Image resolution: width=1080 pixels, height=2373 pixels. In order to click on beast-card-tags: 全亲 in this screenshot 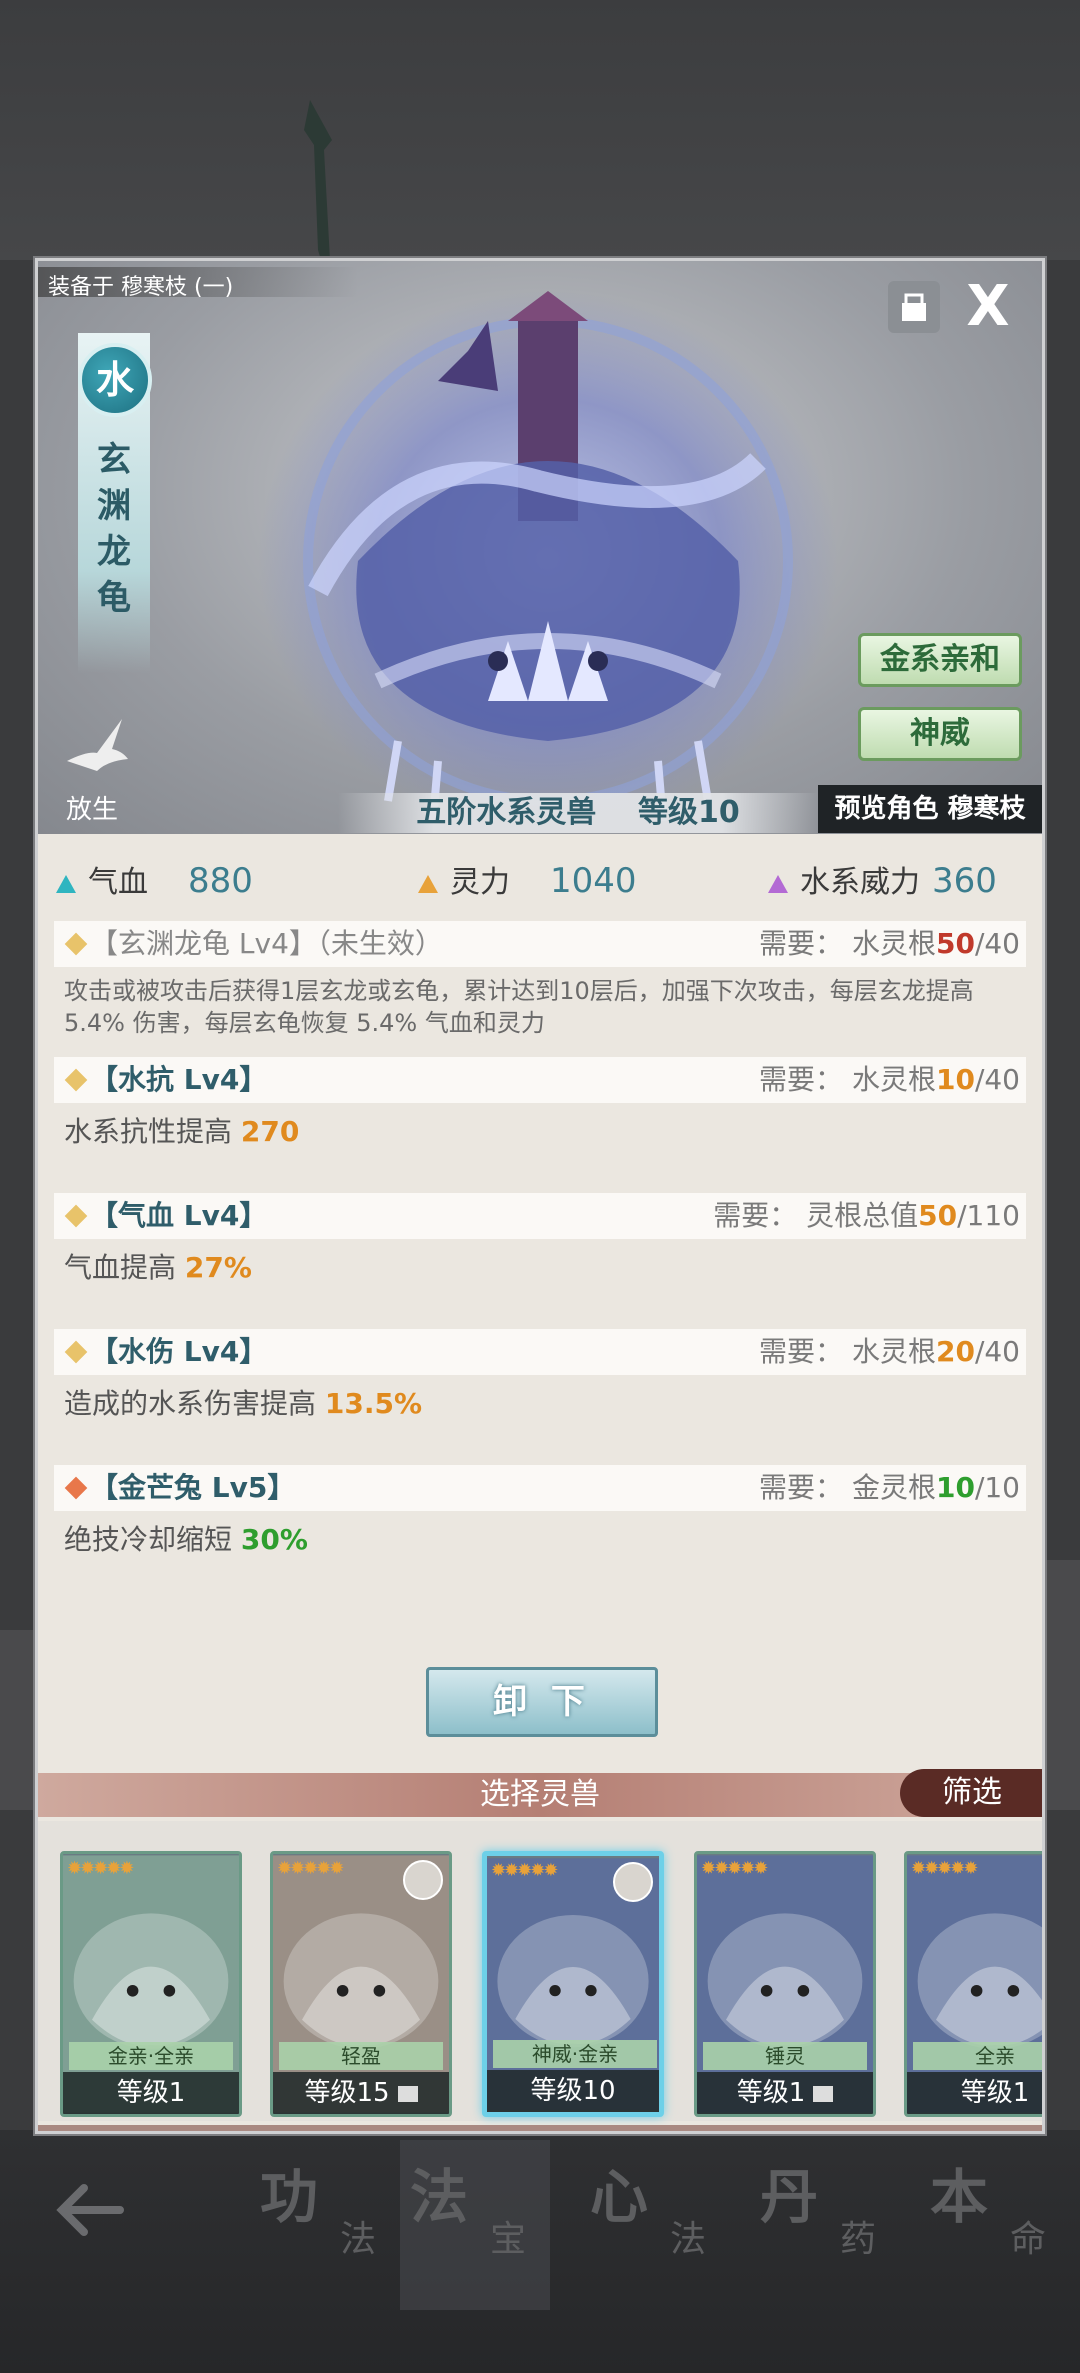, I will do `click(977, 2056)`.